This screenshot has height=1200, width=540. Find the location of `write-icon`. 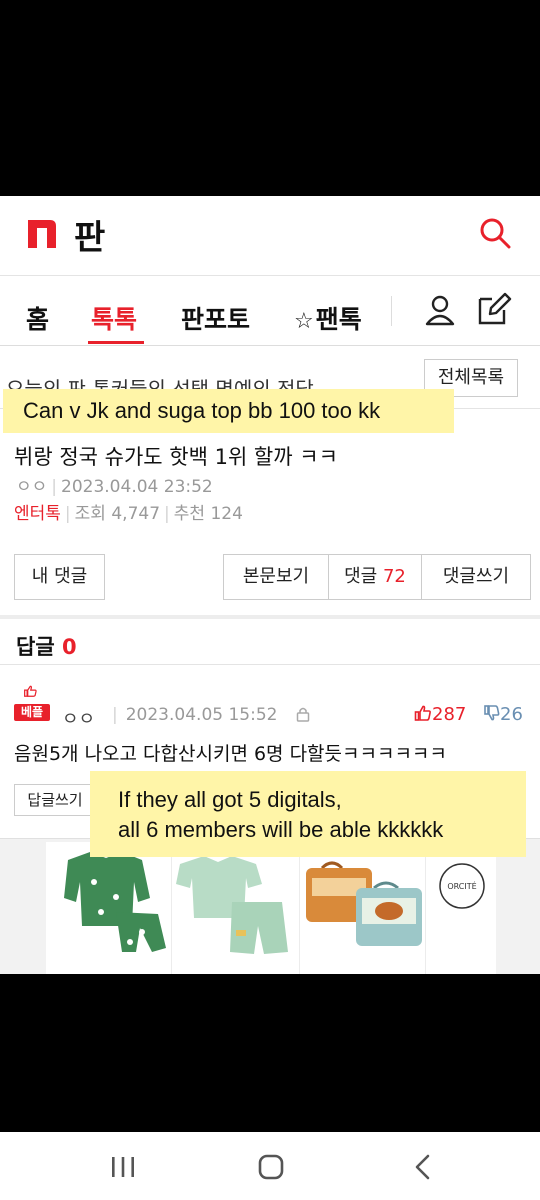

write-icon is located at coordinates (494, 309).